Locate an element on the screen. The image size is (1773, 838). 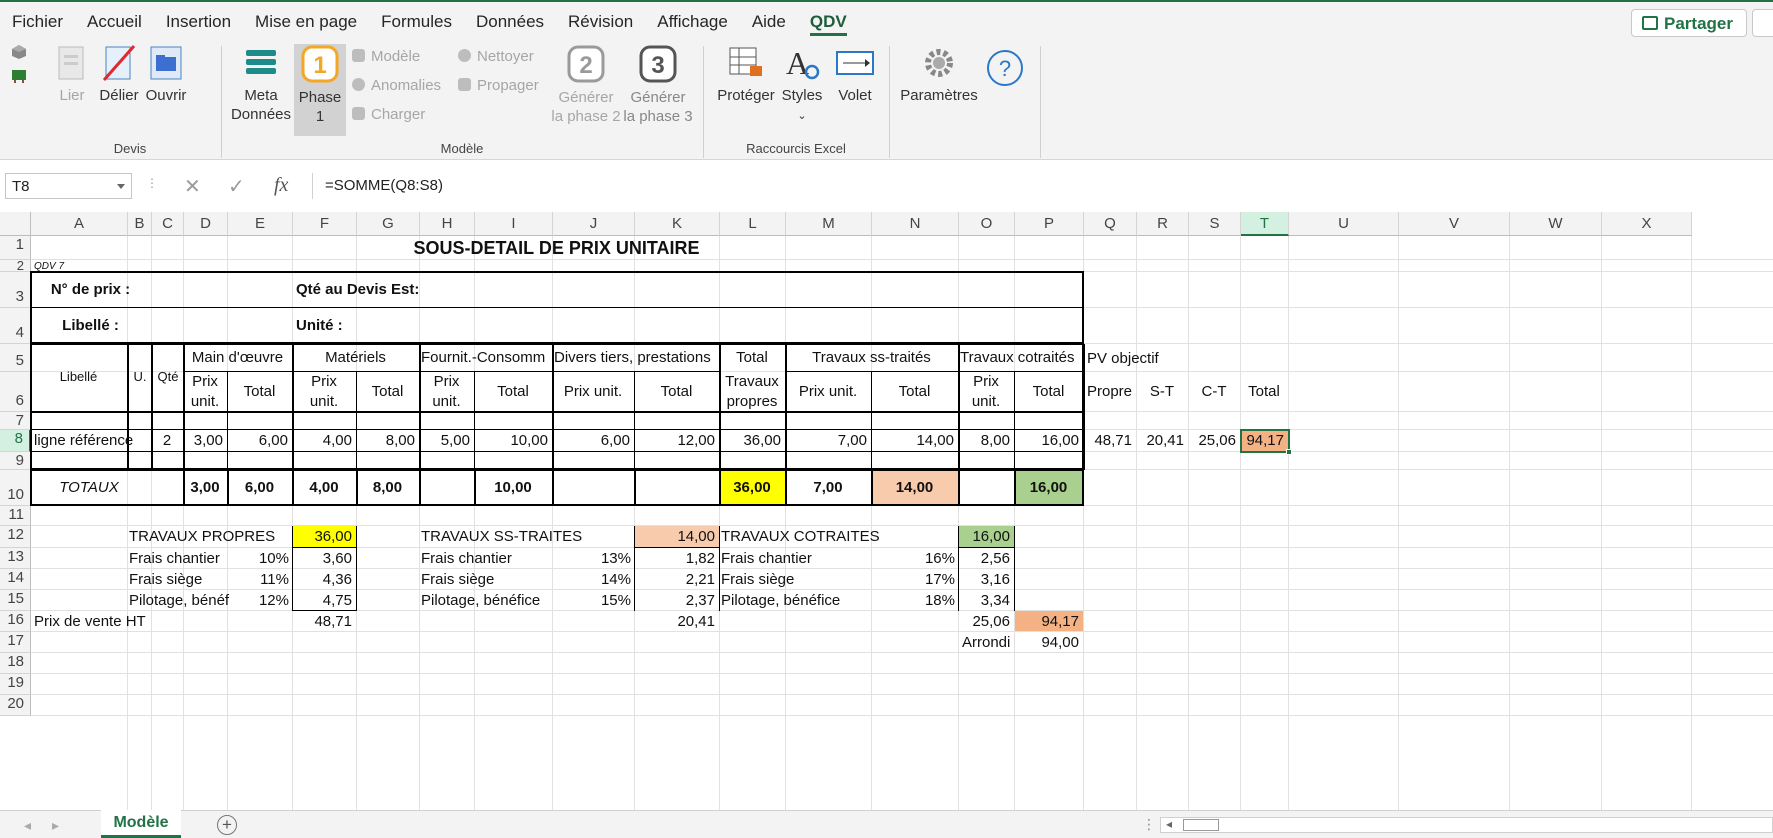
column-header-v: V is located at coordinates (1454, 224).